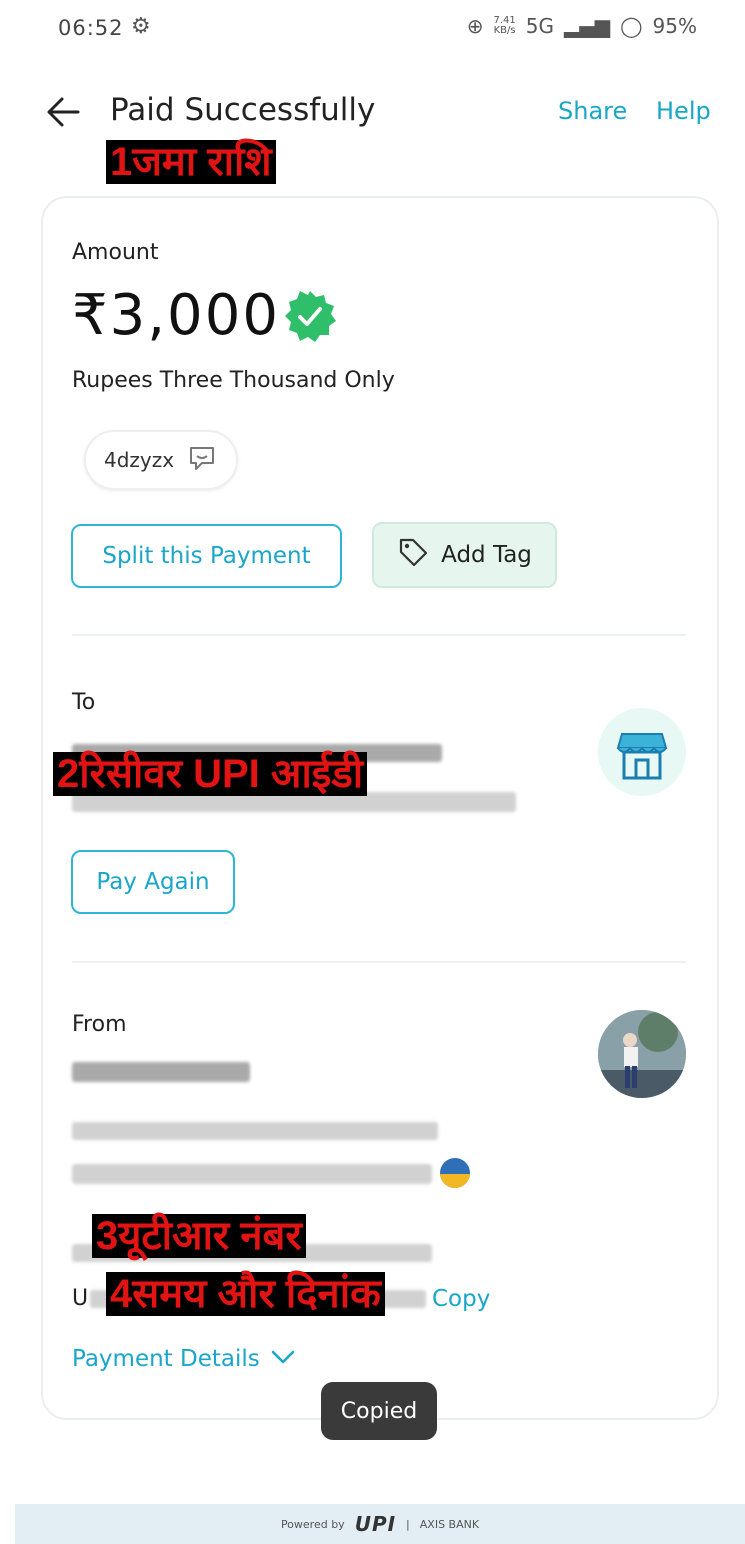  Describe the element at coordinates (115, 252) in the screenshot. I see `amount-label: Amount` at that location.